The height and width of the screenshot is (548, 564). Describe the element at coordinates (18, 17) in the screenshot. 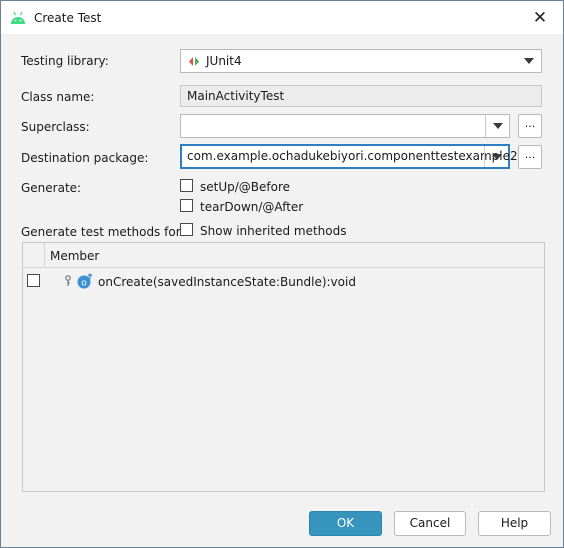

I see `android-icon` at that location.